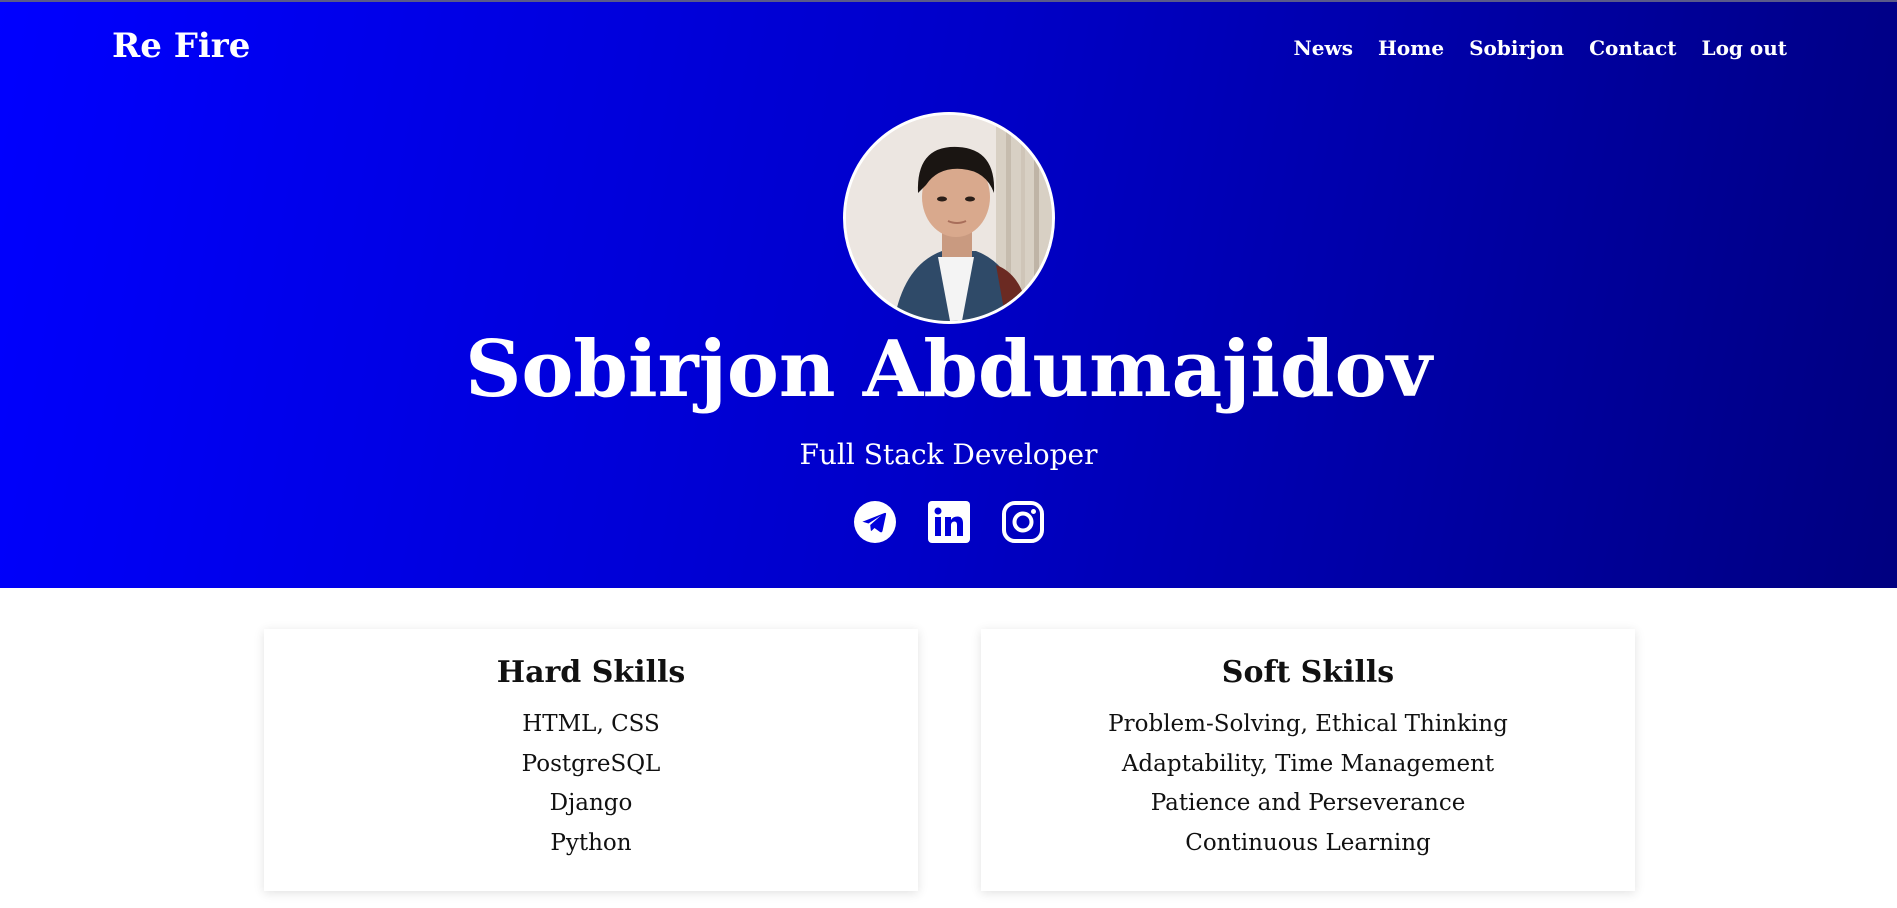 The height and width of the screenshot is (908, 1897). What do you see at coordinates (1308, 763) in the screenshot?
I see `list-item: Adaptability, Time Management` at bounding box center [1308, 763].